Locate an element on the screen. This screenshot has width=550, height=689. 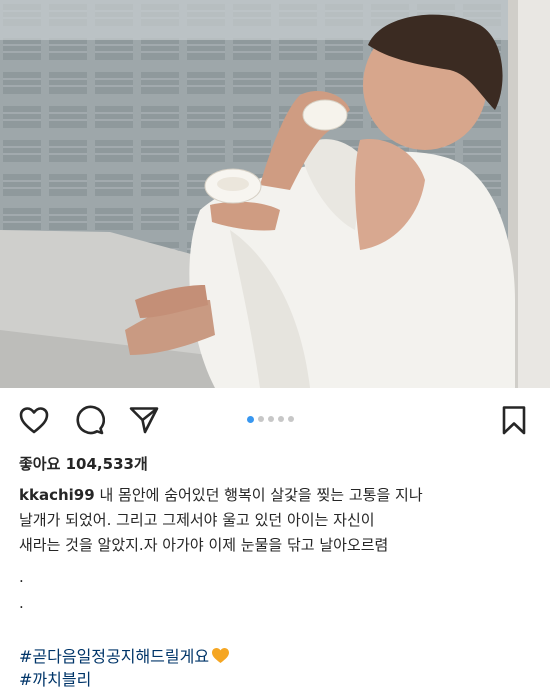
bookmark-icon is located at coordinates (514, 420).